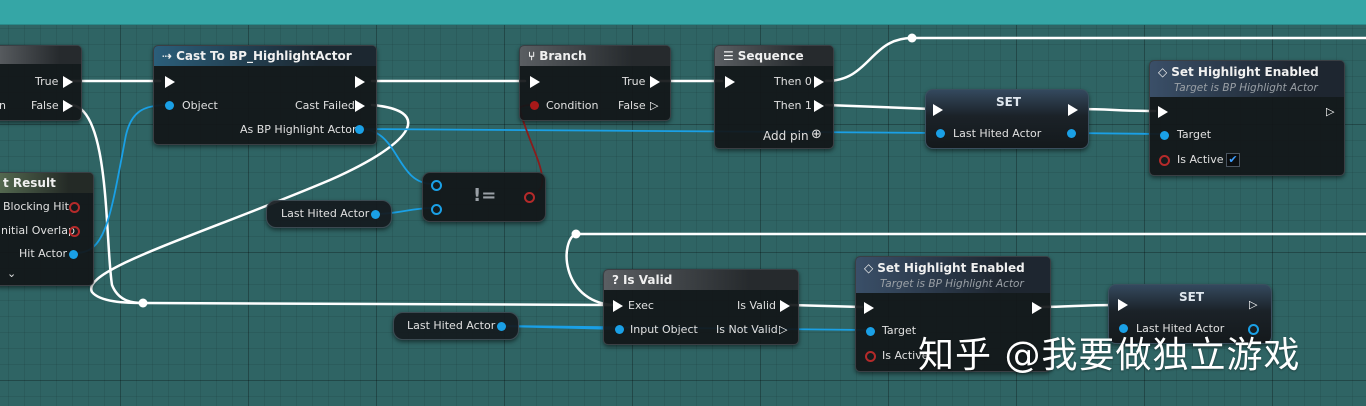 This screenshot has width=1366, height=406. What do you see at coordinates (819, 82) in the screenshot?
I see `then0-pin` at bounding box center [819, 82].